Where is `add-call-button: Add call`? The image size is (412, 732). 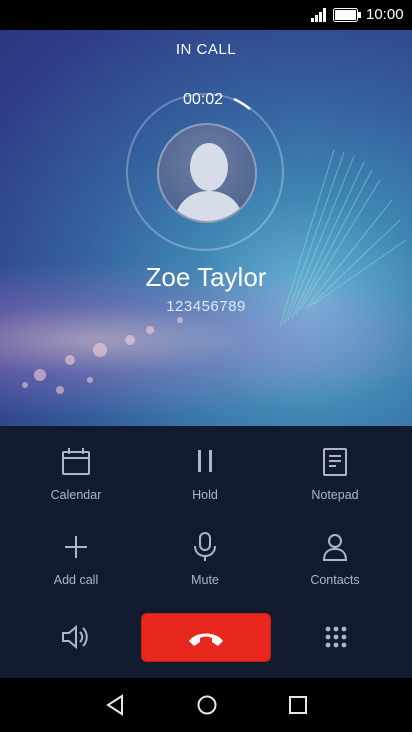 add-call-button: Add call is located at coordinates (76, 559).